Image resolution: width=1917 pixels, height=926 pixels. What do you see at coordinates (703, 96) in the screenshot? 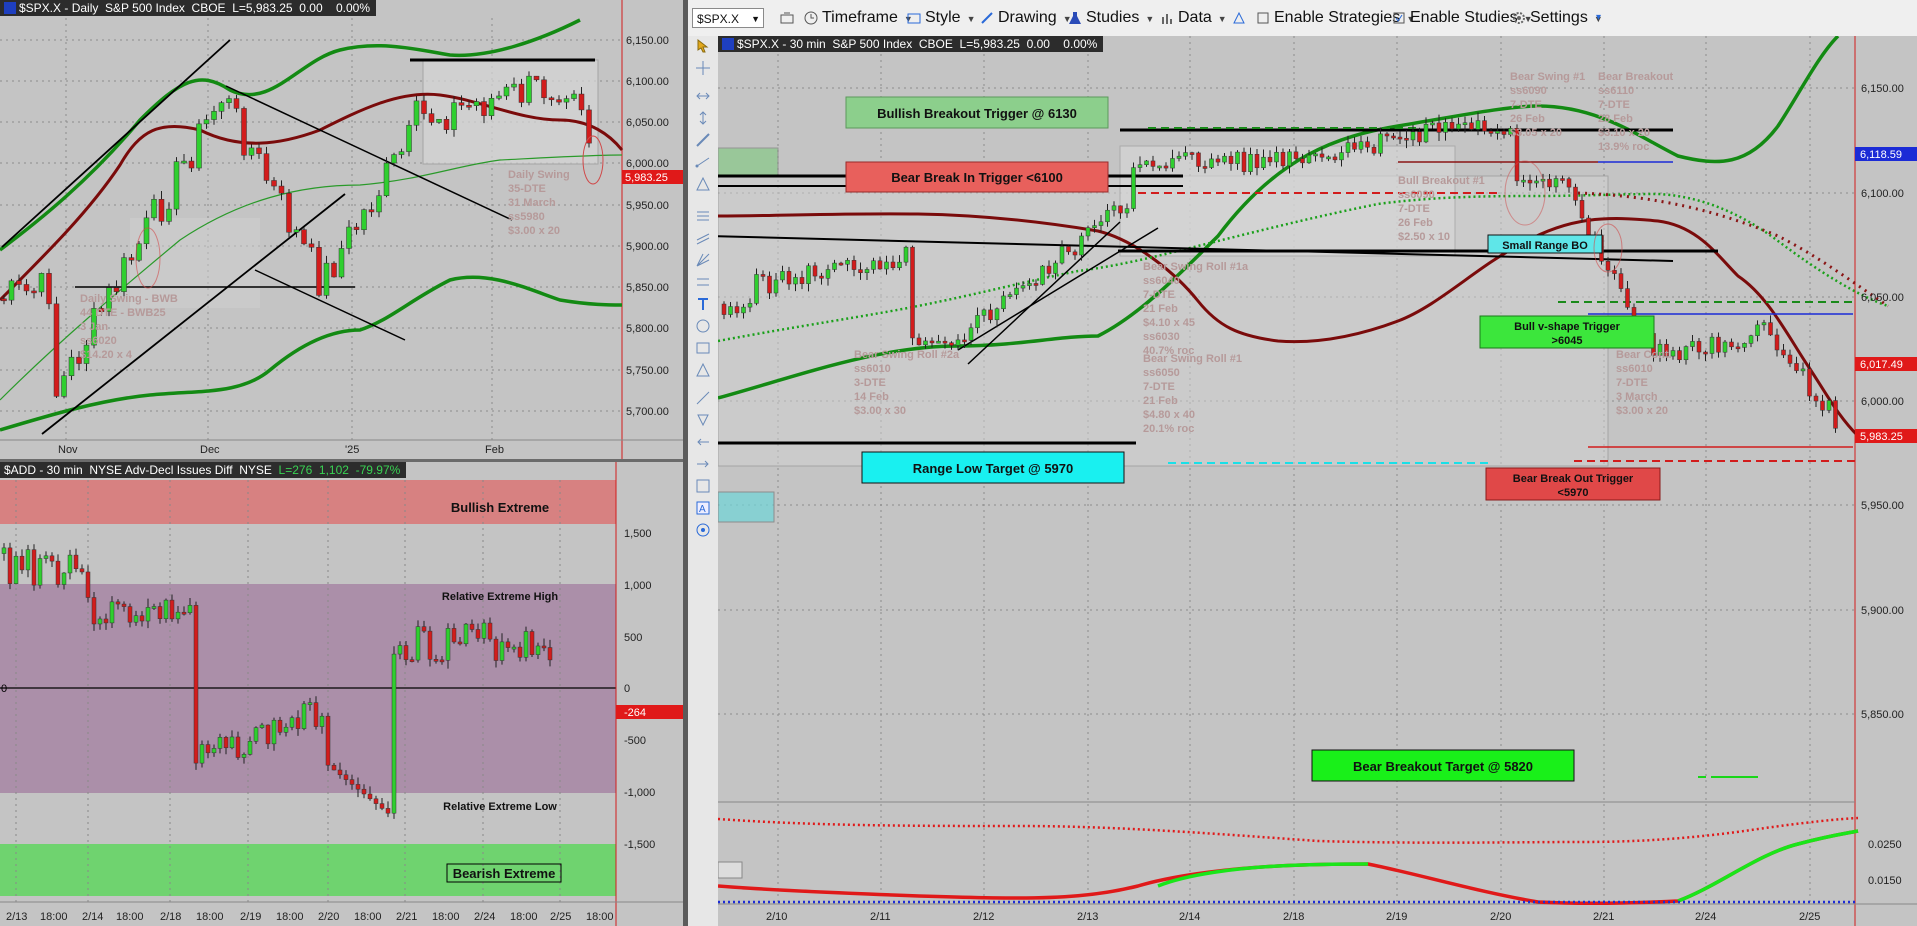
I see `pan-icon` at bounding box center [703, 96].